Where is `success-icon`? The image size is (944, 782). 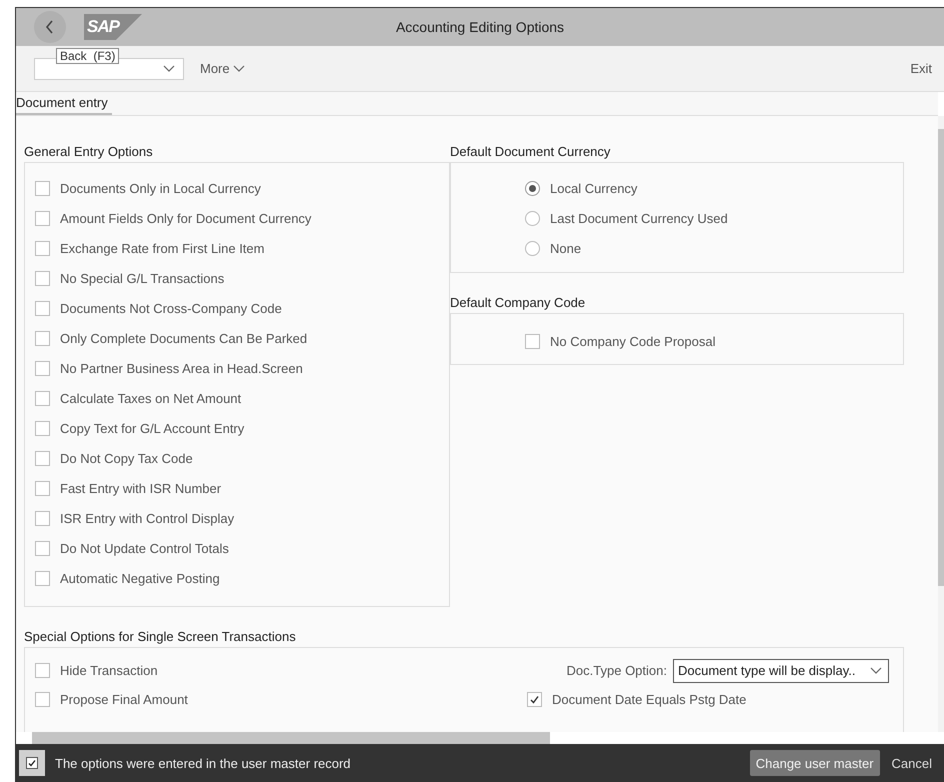 success-icon is located at coordinates (32, 763).